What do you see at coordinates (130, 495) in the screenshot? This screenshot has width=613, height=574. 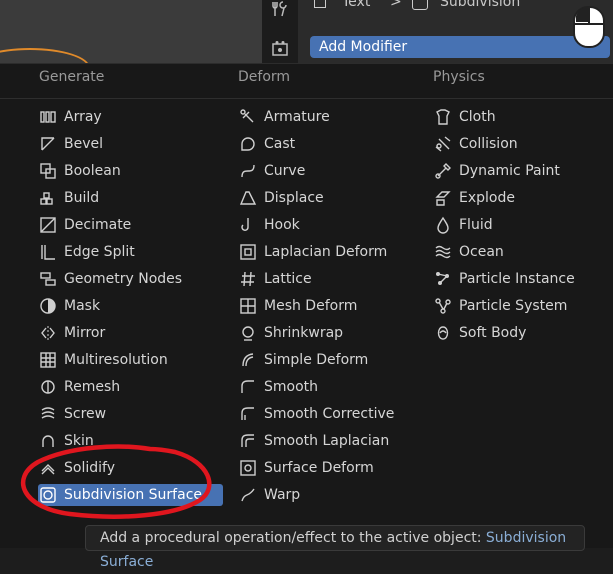 I see `menu-item-subdivision-surface: Subdivision Surface` at bounding box center [130, 495].